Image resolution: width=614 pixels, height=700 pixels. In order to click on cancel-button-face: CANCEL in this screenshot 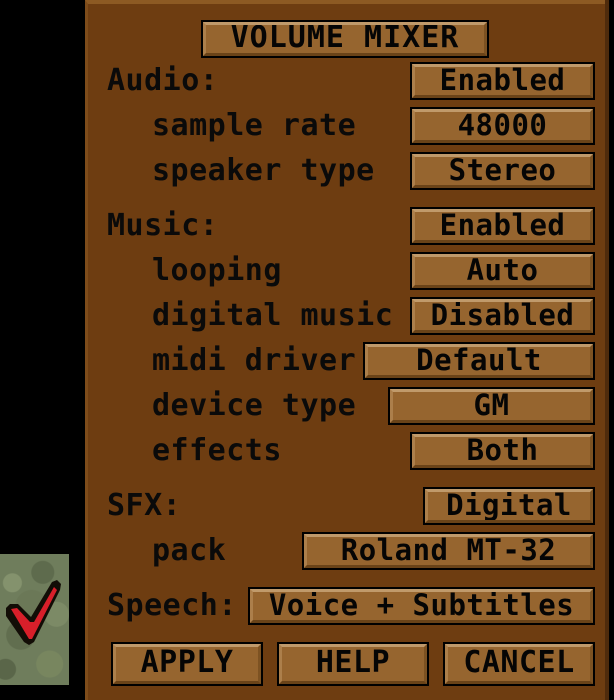, I will do `click(519, 664)`.